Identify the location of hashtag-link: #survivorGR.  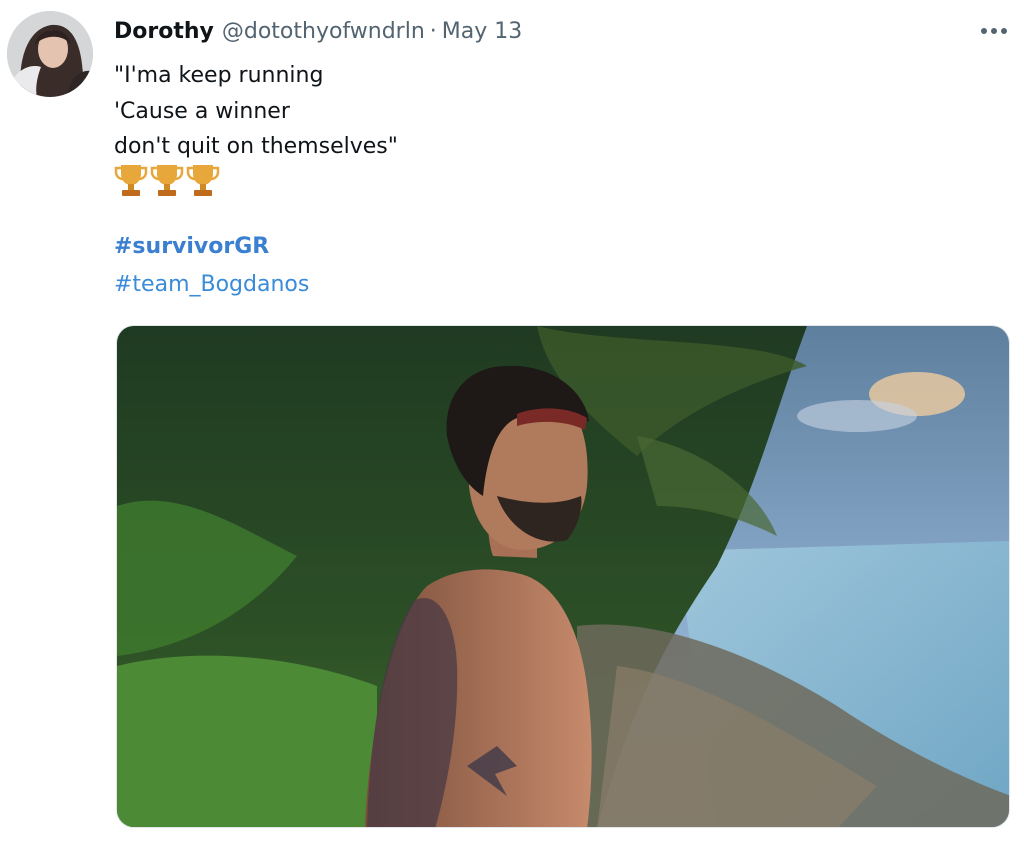
(191, 246).